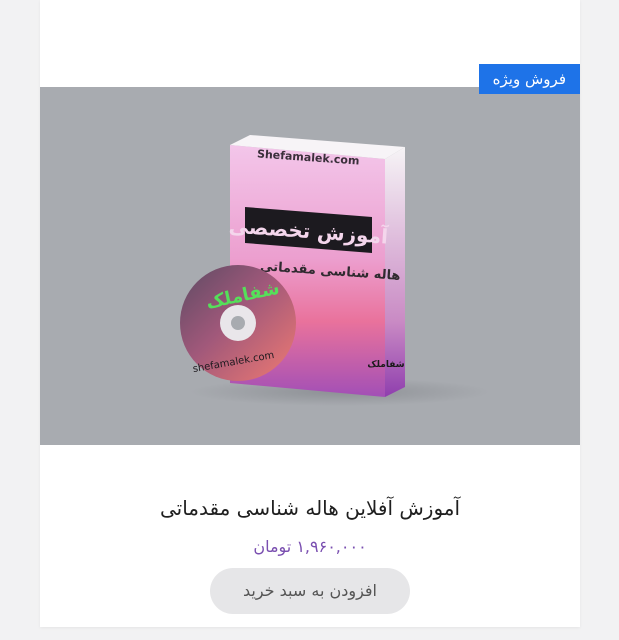  I want to click on product-title: آموزش آفلاین هاله شناسی مقدماتی, so click(310, 508).